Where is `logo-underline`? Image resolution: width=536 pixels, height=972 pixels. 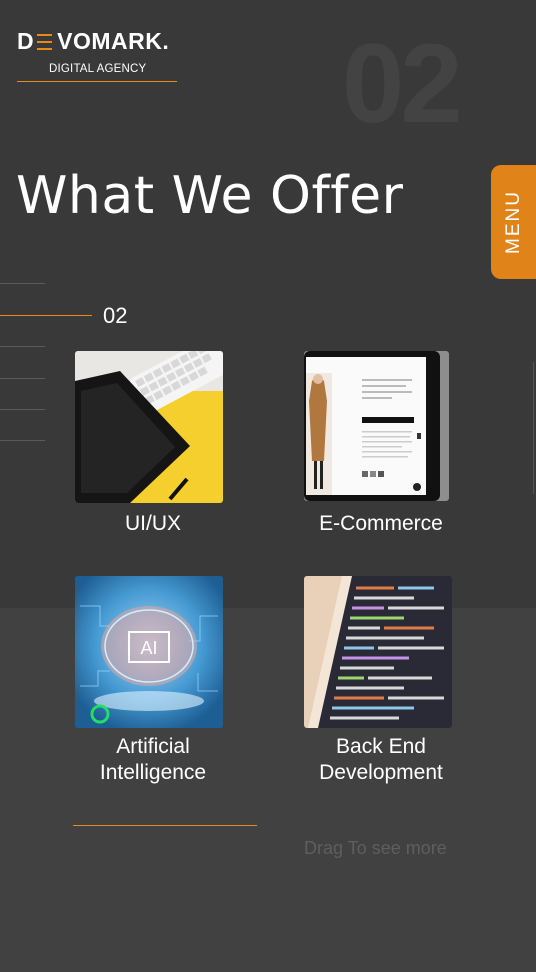
logo-underline is located at coordinates (97, 81).